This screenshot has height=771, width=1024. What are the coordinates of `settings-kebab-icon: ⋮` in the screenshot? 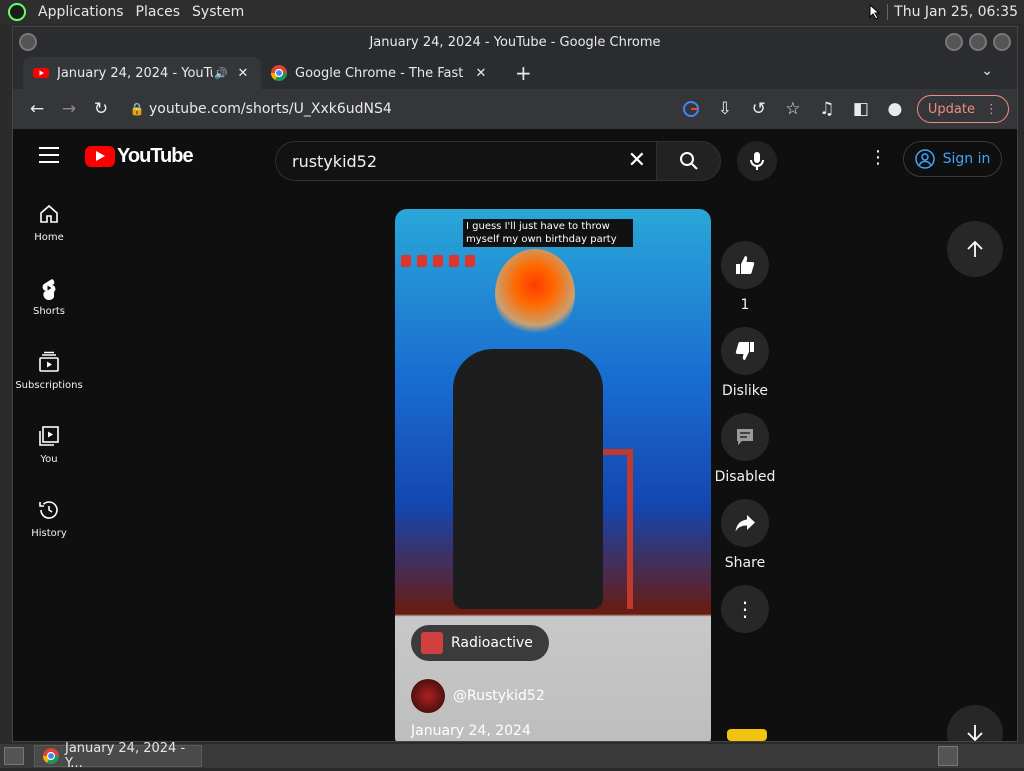 It's located at (878, 157).